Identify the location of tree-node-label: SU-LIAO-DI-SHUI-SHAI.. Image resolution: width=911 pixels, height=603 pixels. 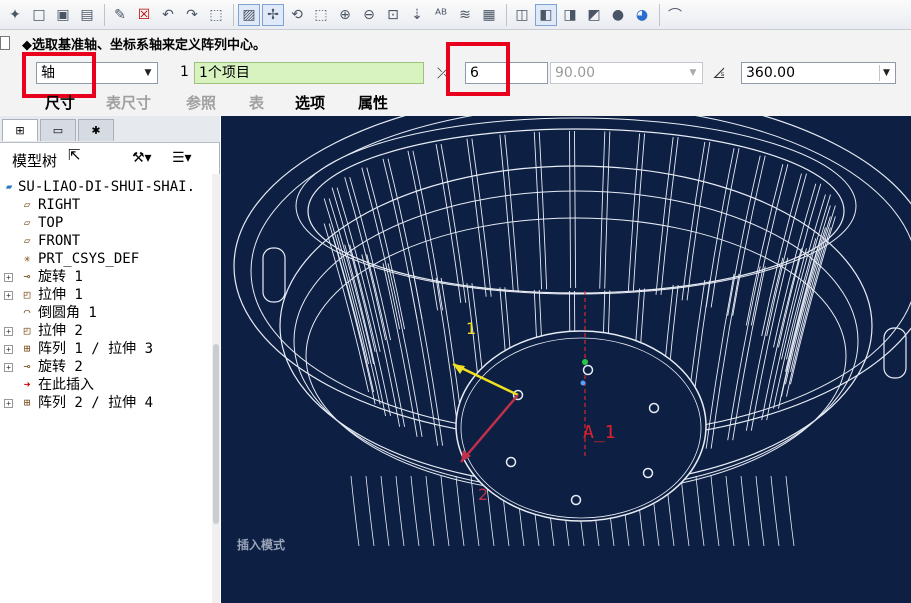
(107, 187).